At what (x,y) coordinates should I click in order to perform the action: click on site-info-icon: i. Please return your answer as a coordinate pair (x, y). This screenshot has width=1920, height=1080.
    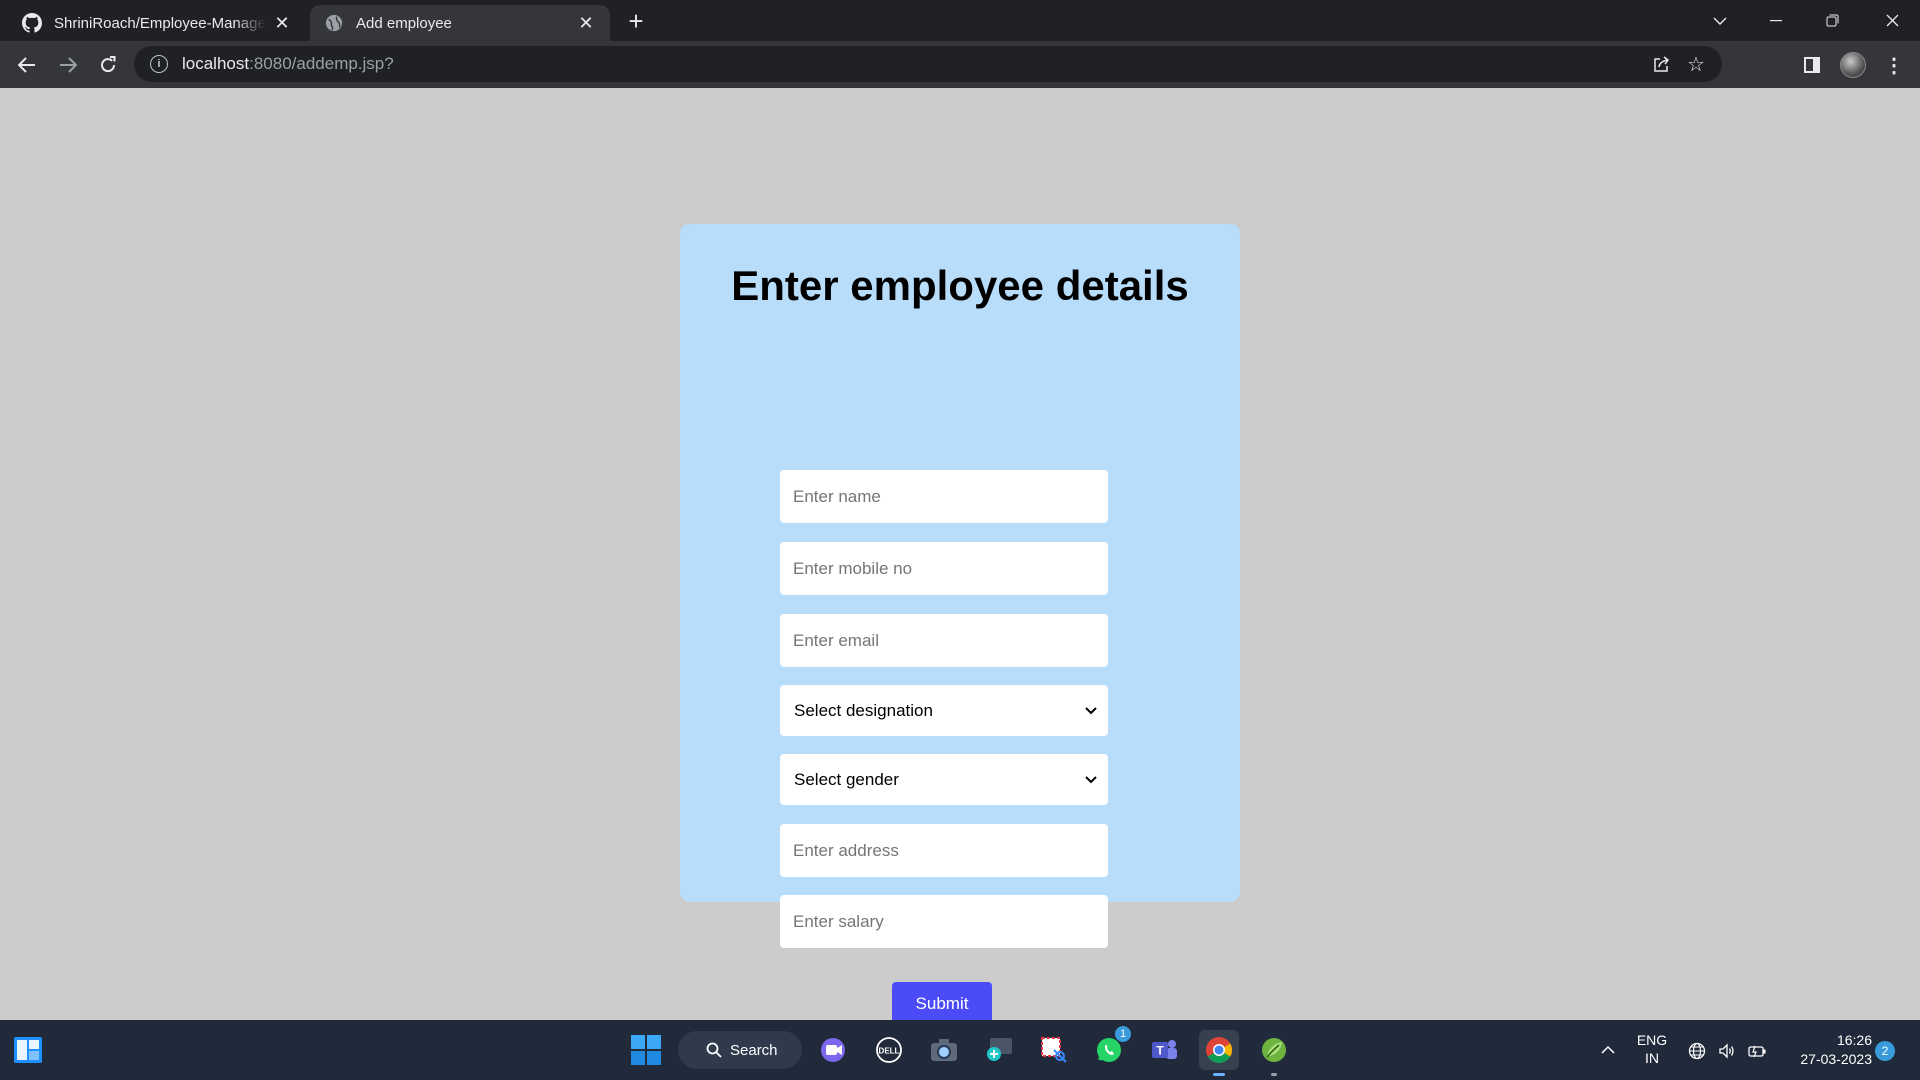
    Looking at the image, I should click on (159, 64).